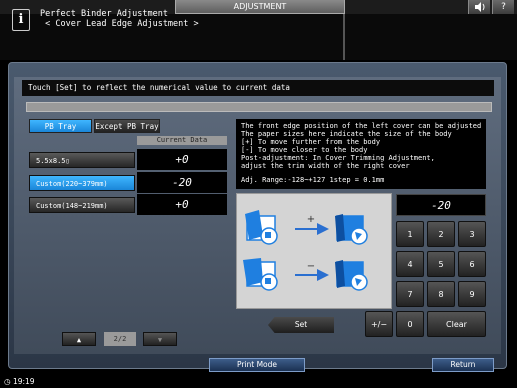  Describe the element at coordinates (311, 142) in the screenshot. I see `description-line: [+] To move further from the body` at that location.